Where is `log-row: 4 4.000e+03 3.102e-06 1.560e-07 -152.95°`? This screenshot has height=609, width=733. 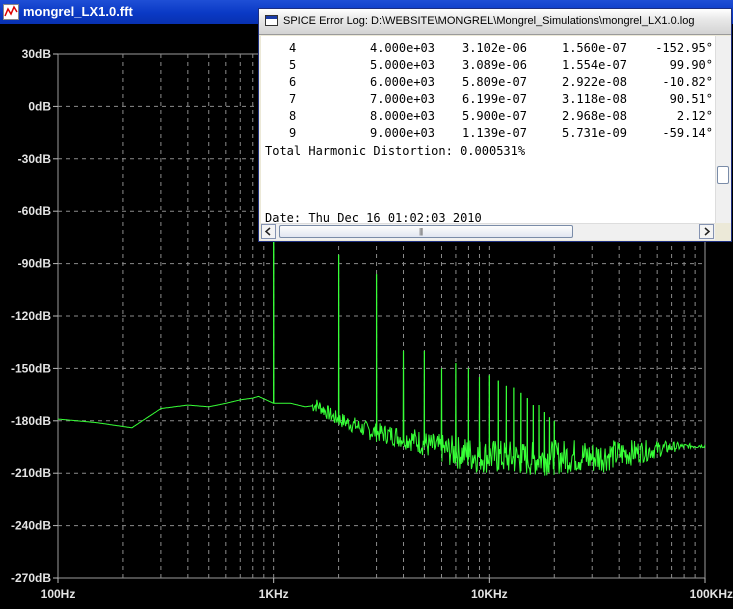 log-row: 4 4.000e+03 3.102e-06 1.560e-07 -152.95° is located at coordinates (488, 48).